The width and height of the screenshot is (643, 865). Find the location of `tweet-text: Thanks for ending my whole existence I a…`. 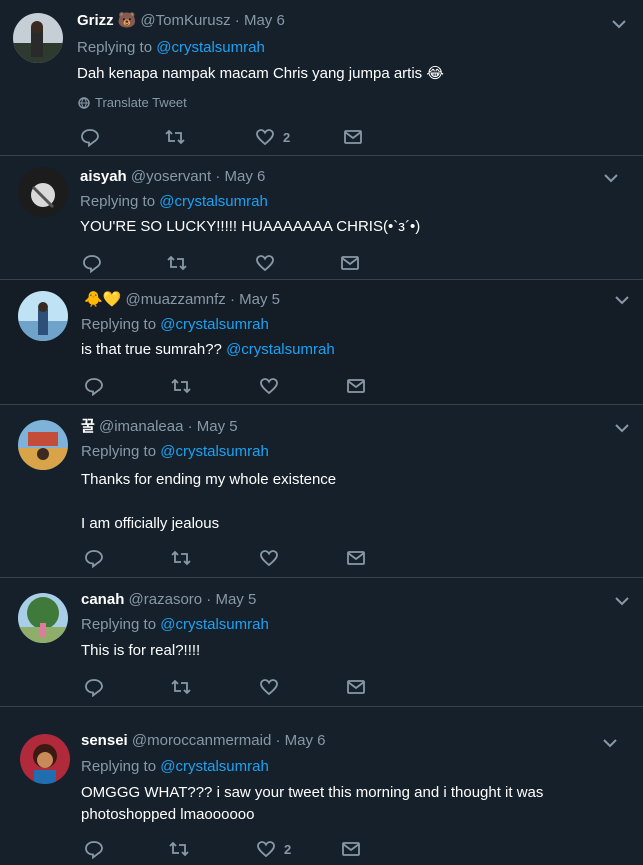

tweet-text: Thanks for ending my whole existence I a… is located at coordinates (209, 501).